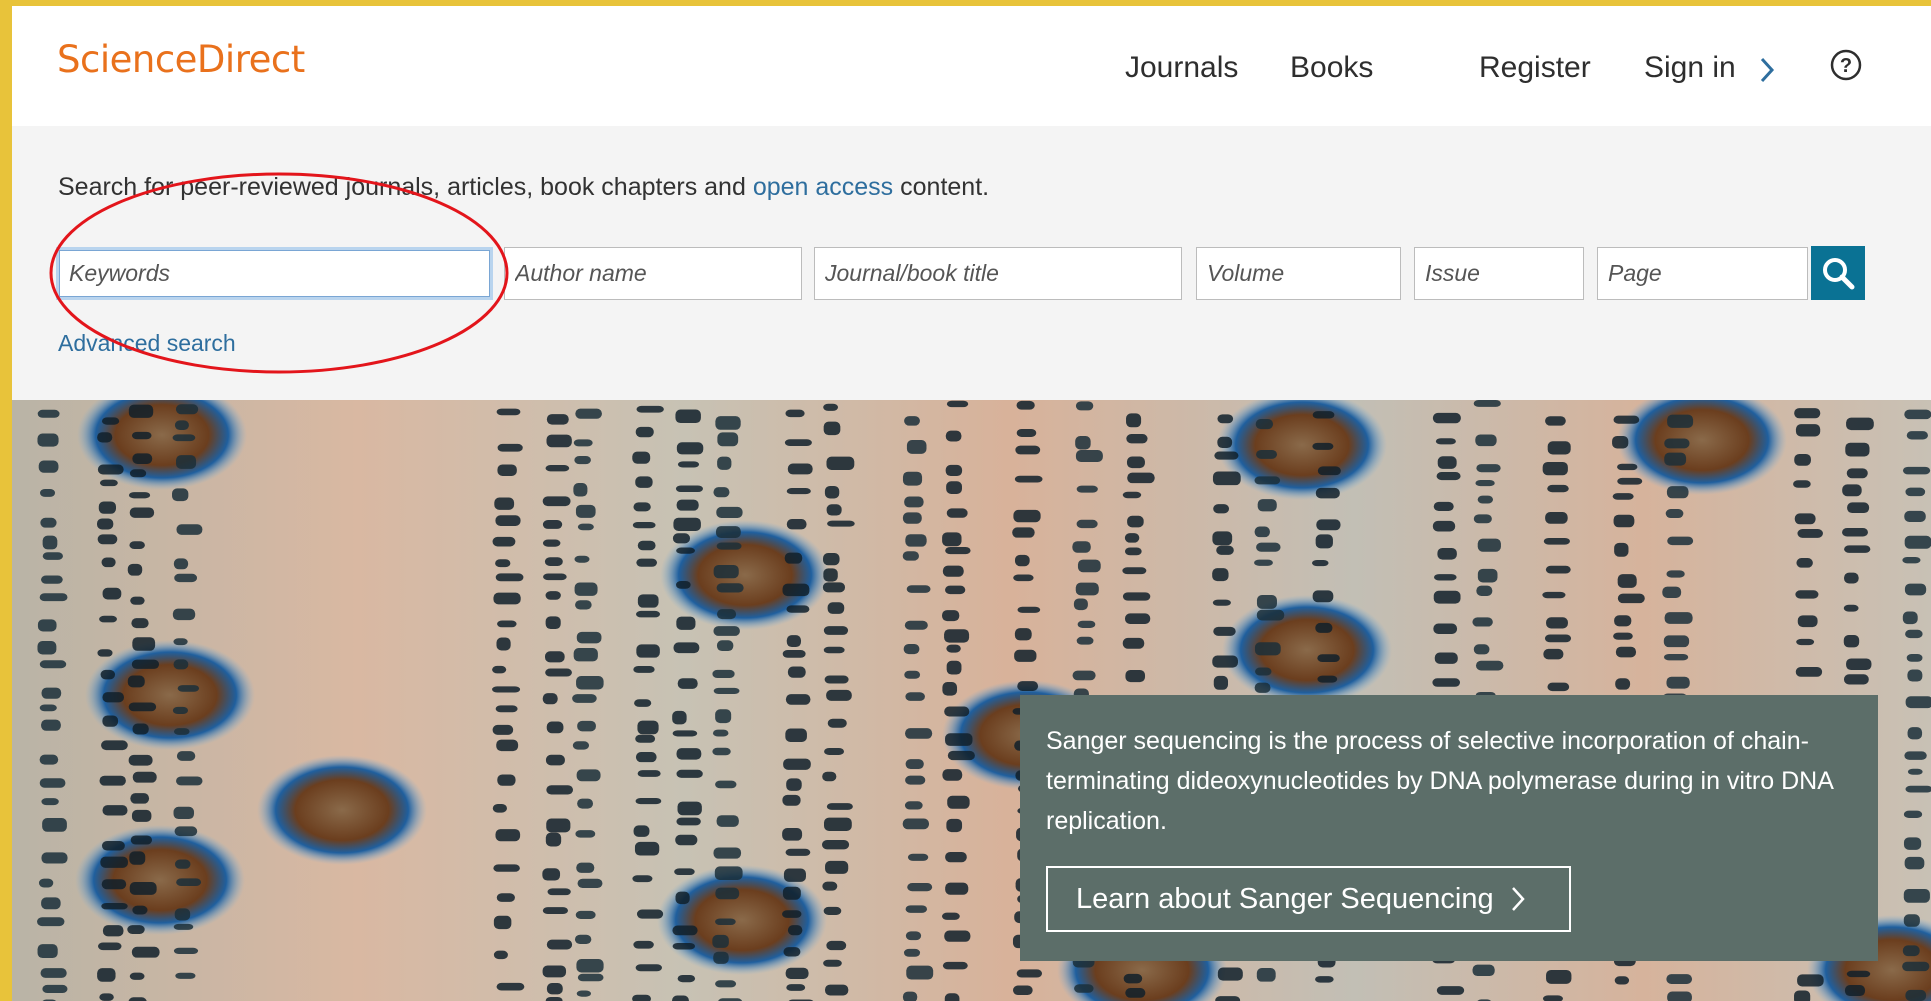 The width and height of the screenshot is (1931, 1001). Describe the element at coordinates (653, 273) in the screenshot. I see `author-name-input` at that location.